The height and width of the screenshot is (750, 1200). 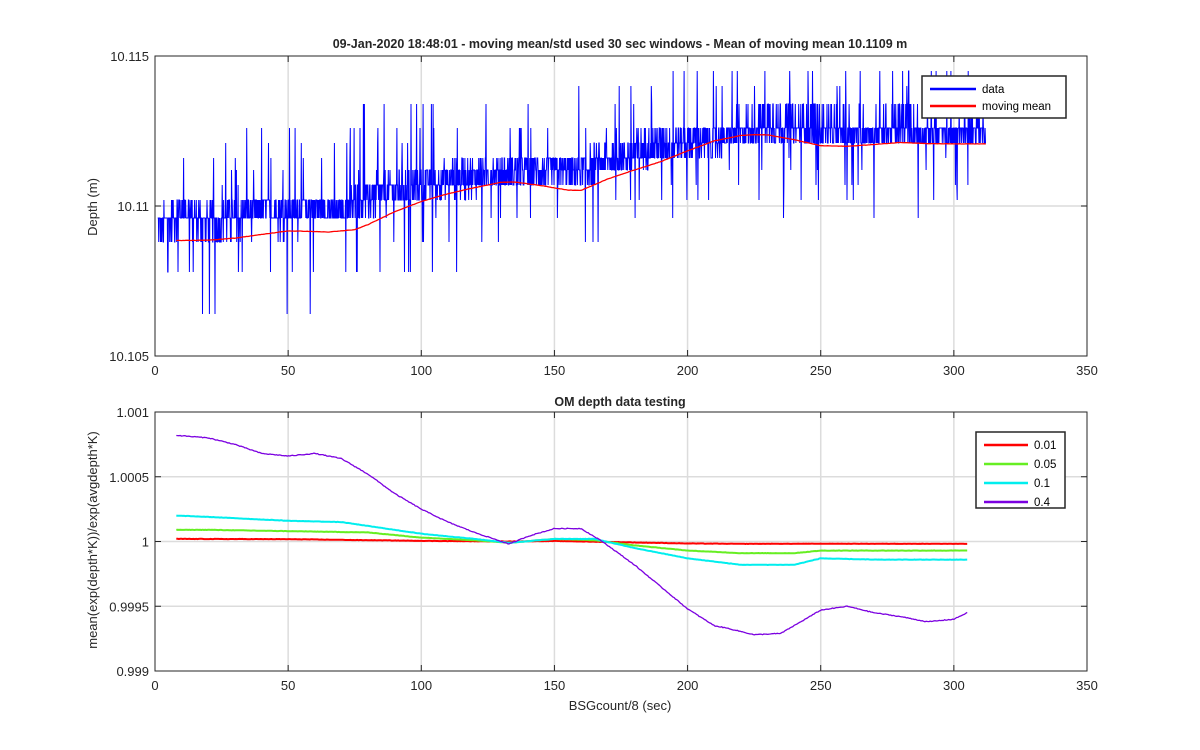 I want to click on legend: data moving mean, so click(x=994, y=97).